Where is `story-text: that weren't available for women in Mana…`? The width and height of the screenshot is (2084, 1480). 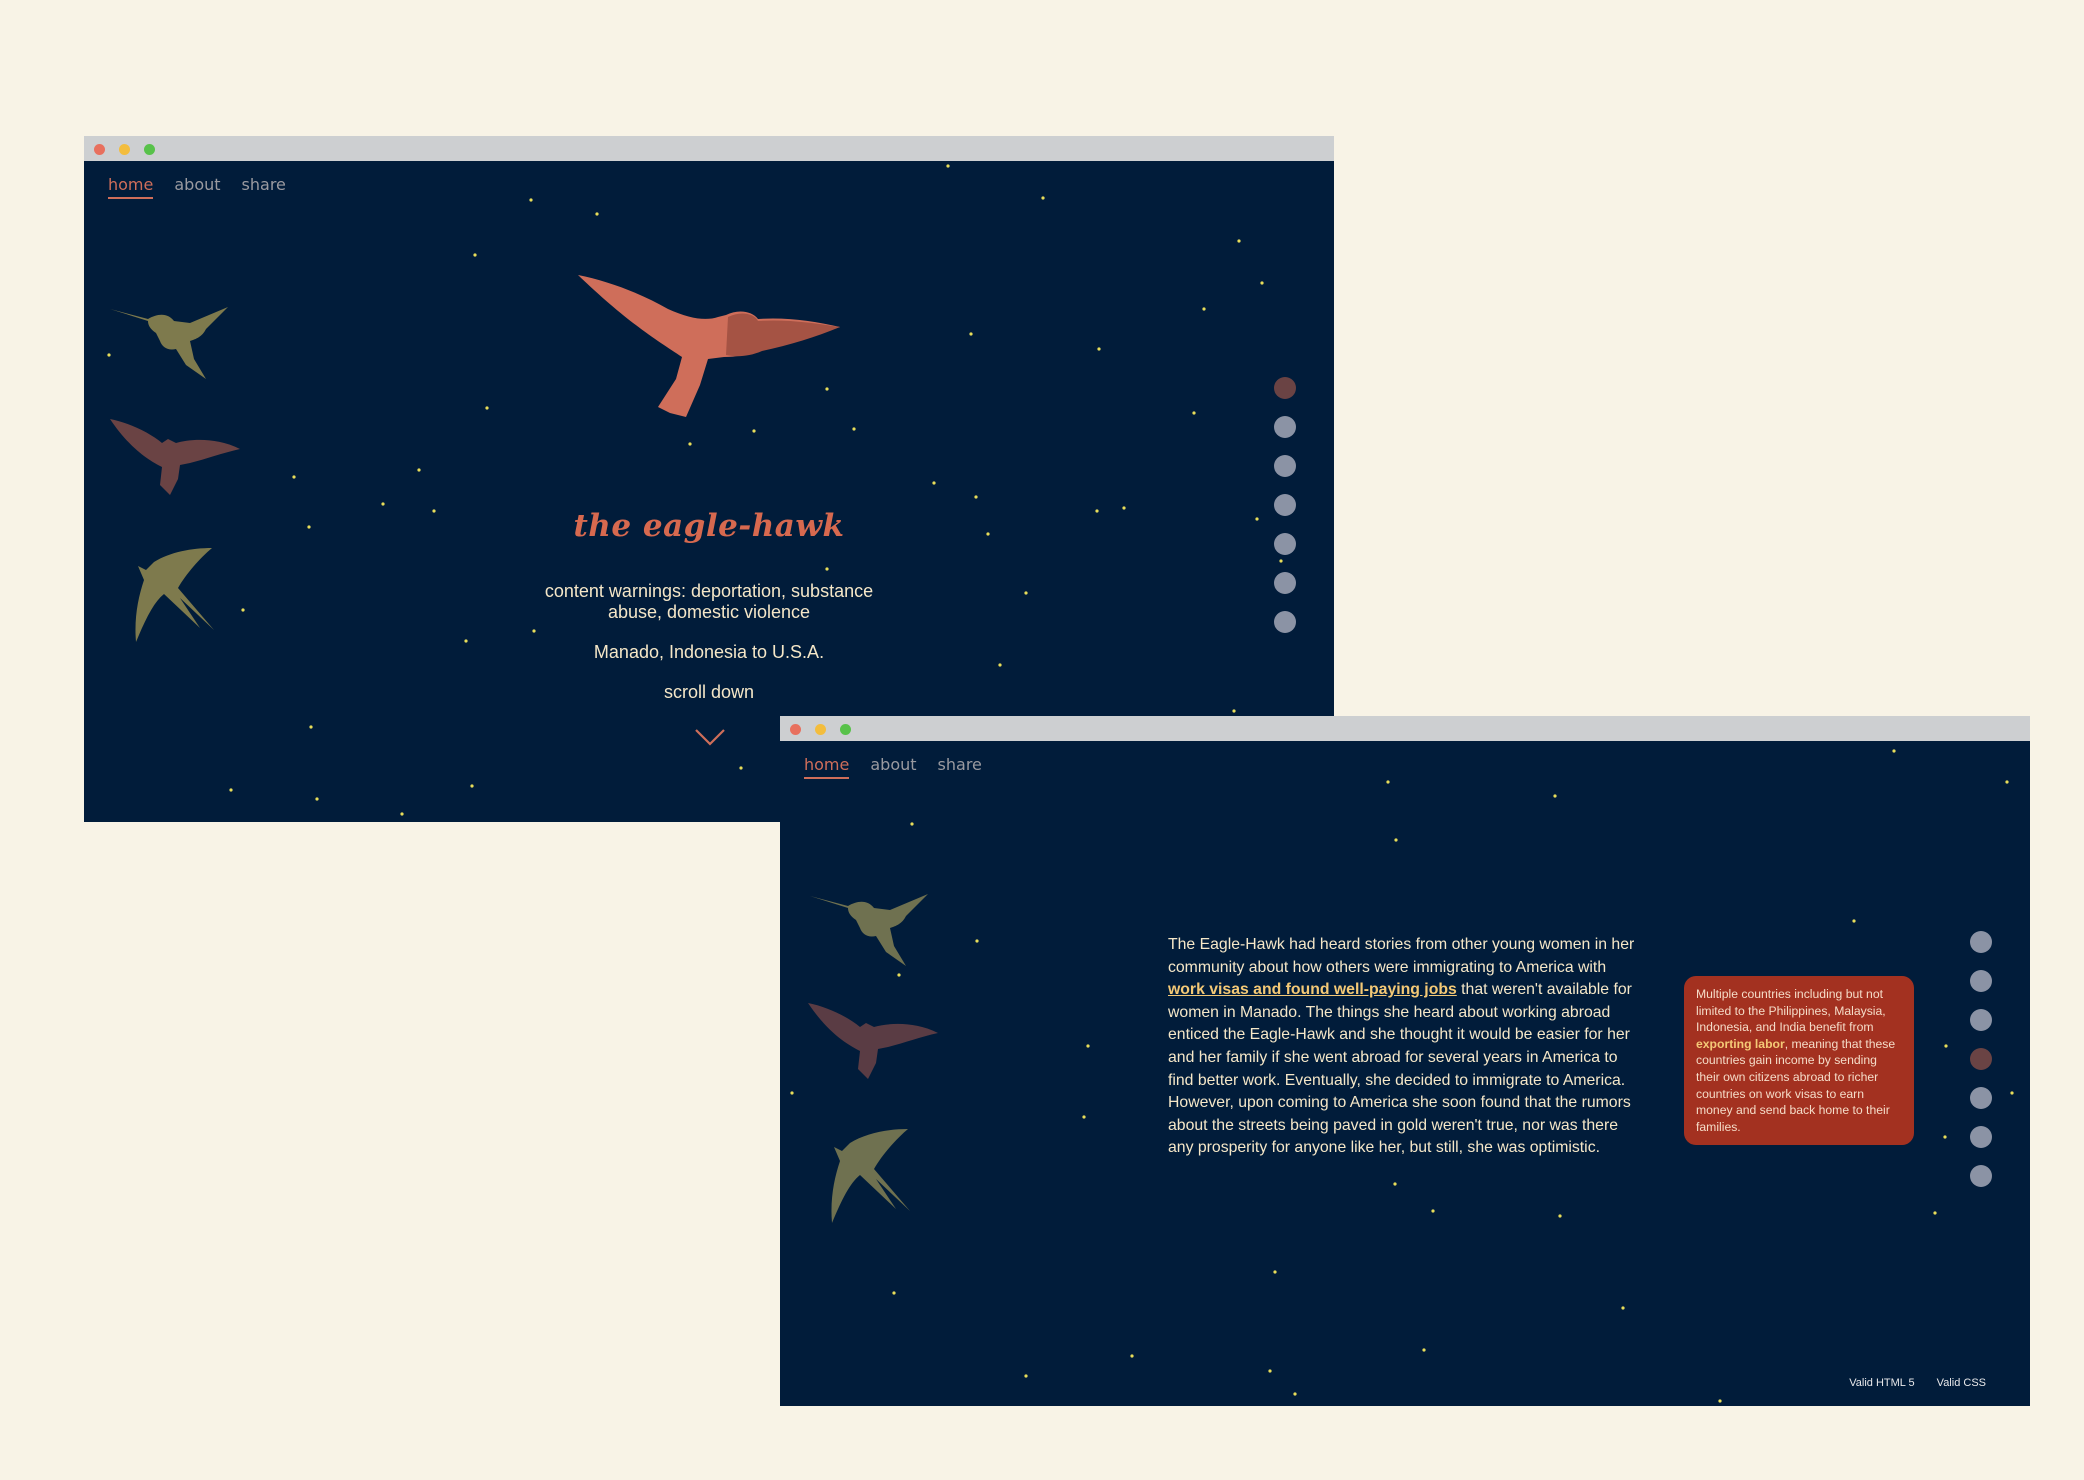
story-text: that weren't available for women in Mana… is located at coordinates (1400, 1069).